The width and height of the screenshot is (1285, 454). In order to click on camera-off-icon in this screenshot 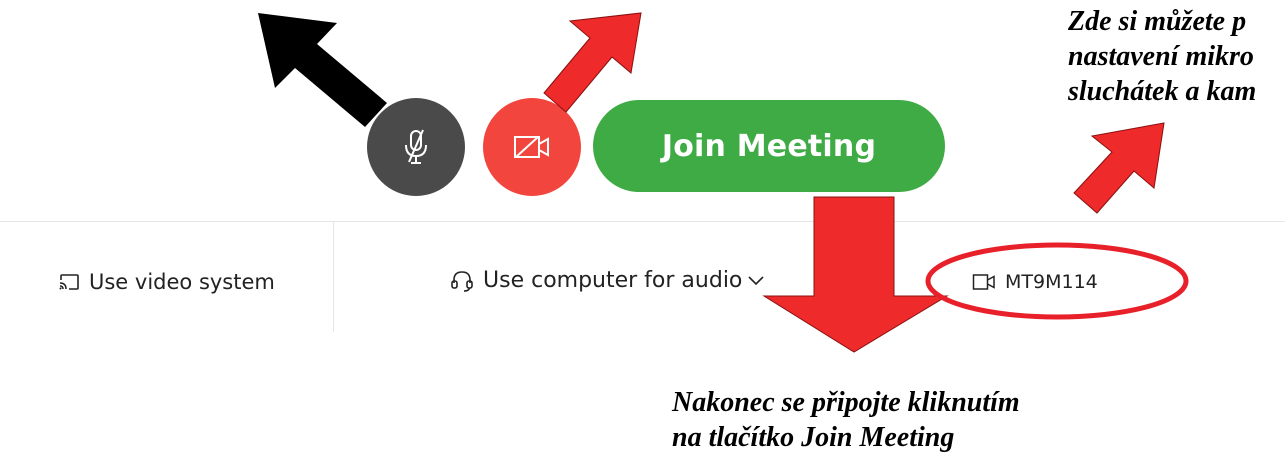, I will do `click(531, 147)`.